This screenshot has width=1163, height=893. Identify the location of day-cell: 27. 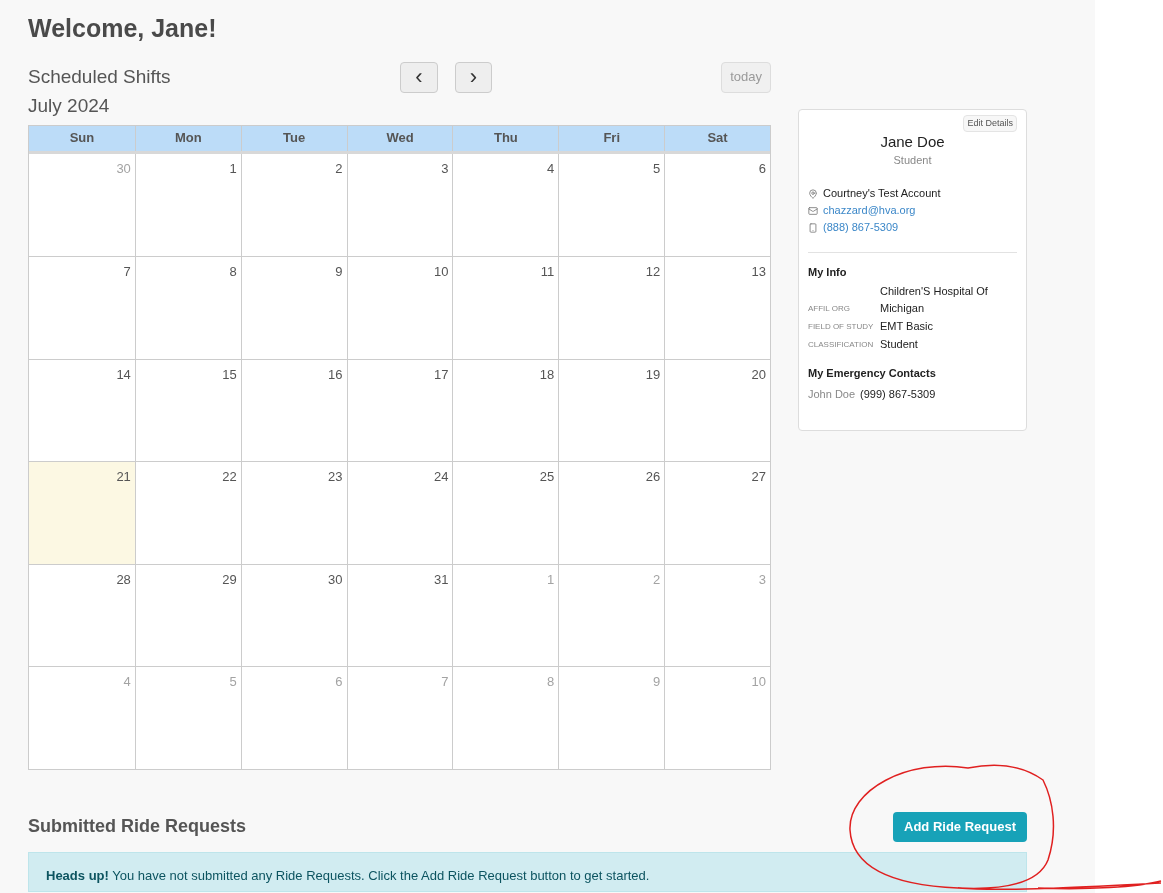
(717, 513).